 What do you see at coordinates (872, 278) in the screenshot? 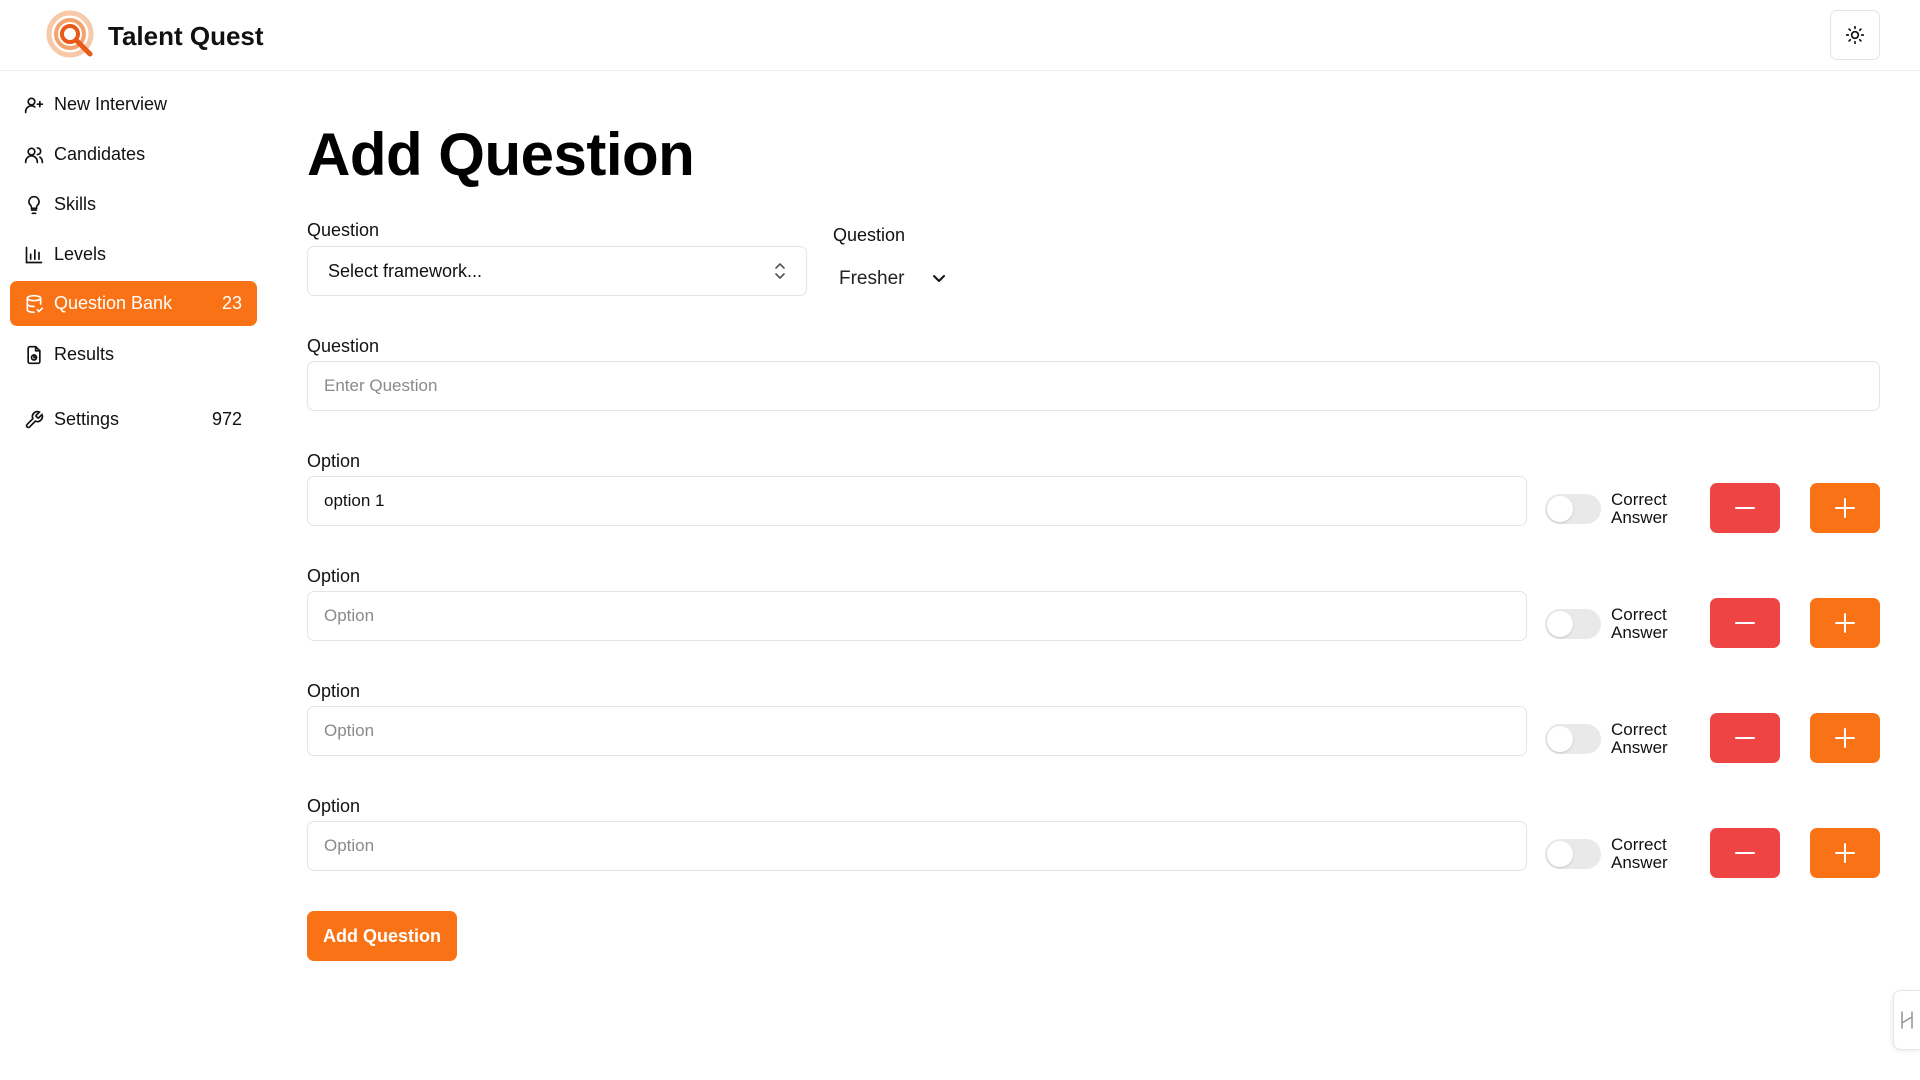
I see `level-select-value: Fresher` at bounding box center [872, 278].